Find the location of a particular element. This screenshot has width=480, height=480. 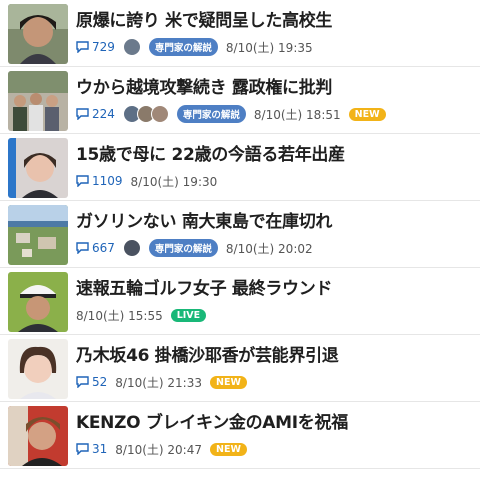

comment-count: 31 is located at coordinates (99, 449).